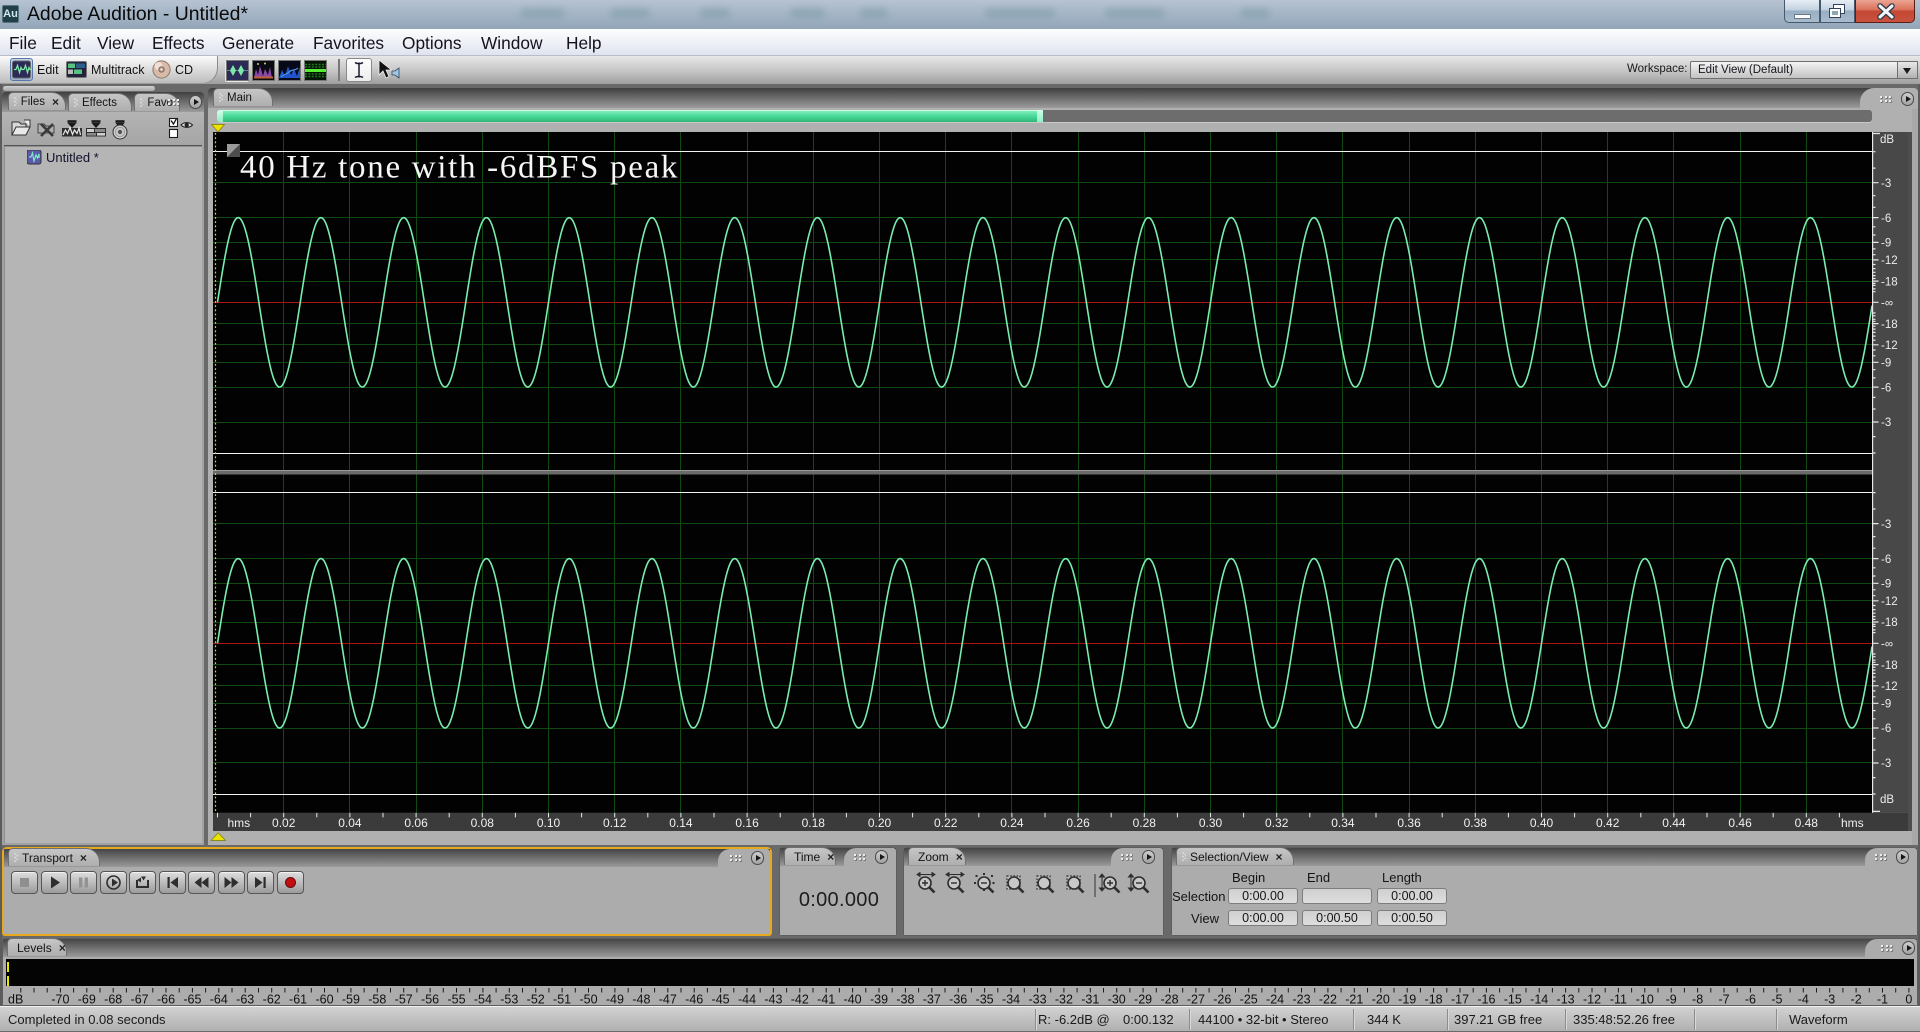  Describe the element at coordinates (219, 1000) in the screenshot. I see `svg-text: -64` at that location.